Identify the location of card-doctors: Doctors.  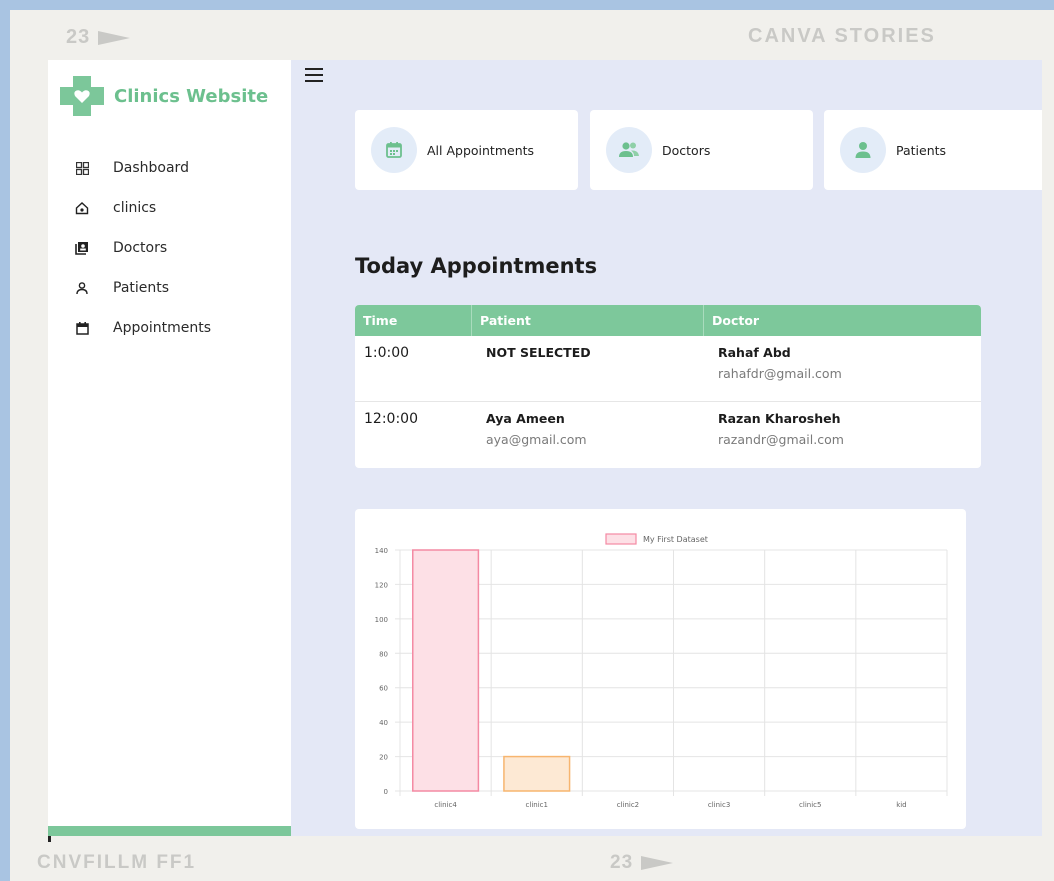
(701, 150).